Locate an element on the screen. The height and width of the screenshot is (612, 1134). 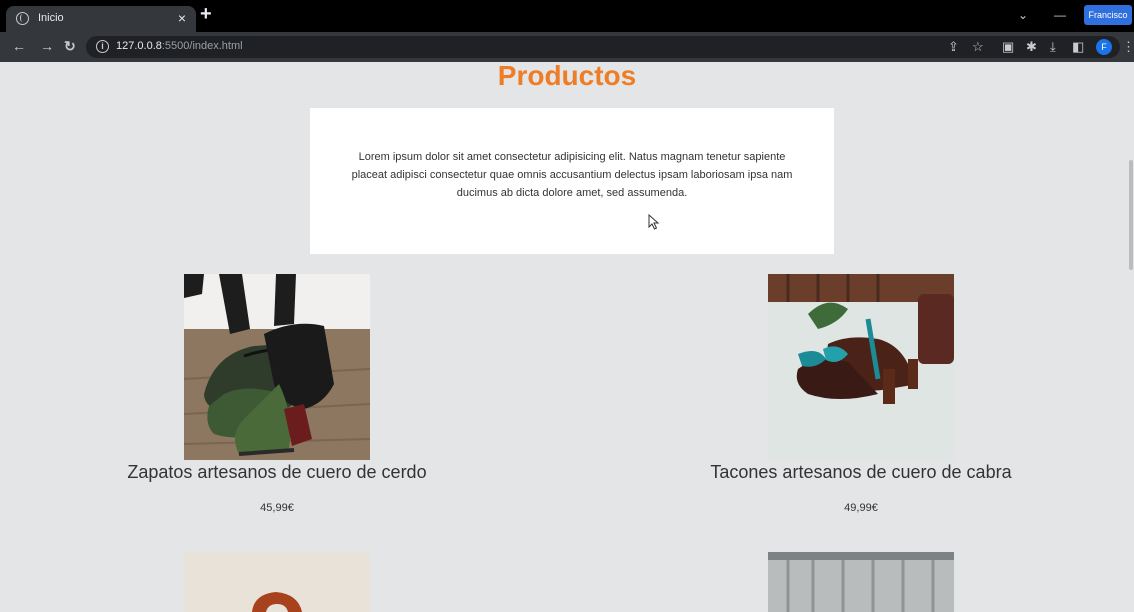
browser-tab: Inicio × is located at coordinates (101, 19).